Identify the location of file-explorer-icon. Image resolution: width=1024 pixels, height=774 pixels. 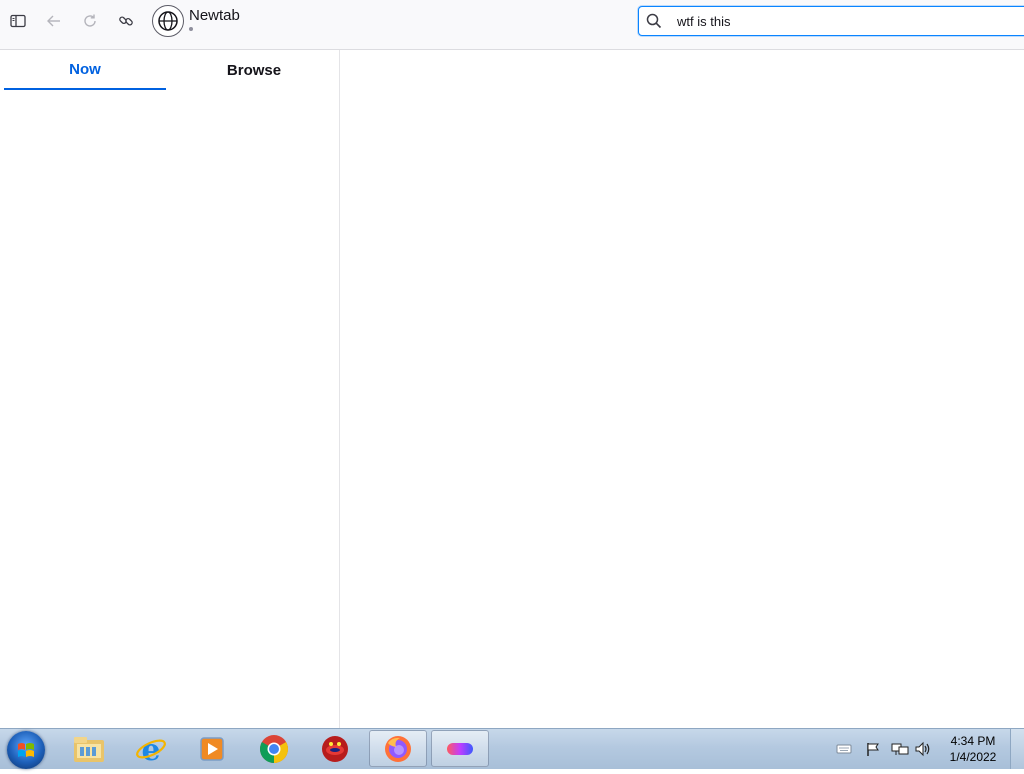
(89, 749).